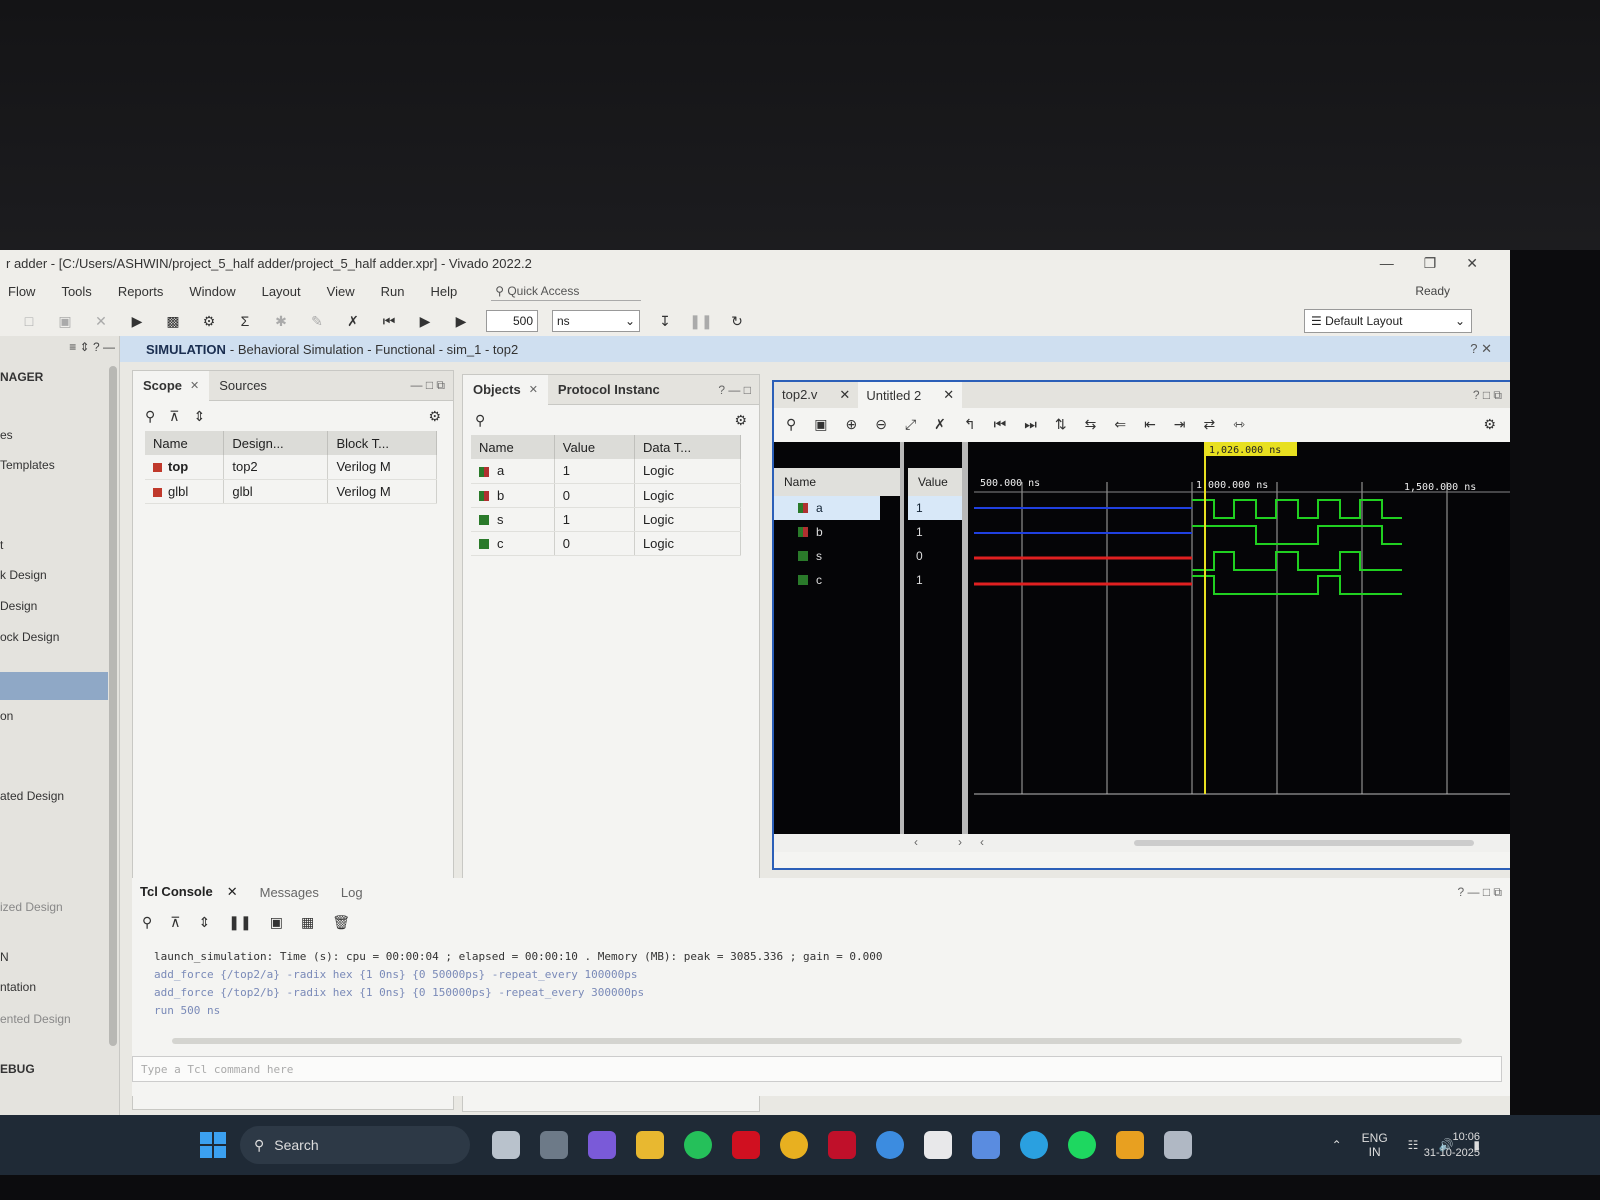  What do you see at coordinates (212, 291) in the screenshot?
I see `menu-window: Window` at bounding box center [212, 291].